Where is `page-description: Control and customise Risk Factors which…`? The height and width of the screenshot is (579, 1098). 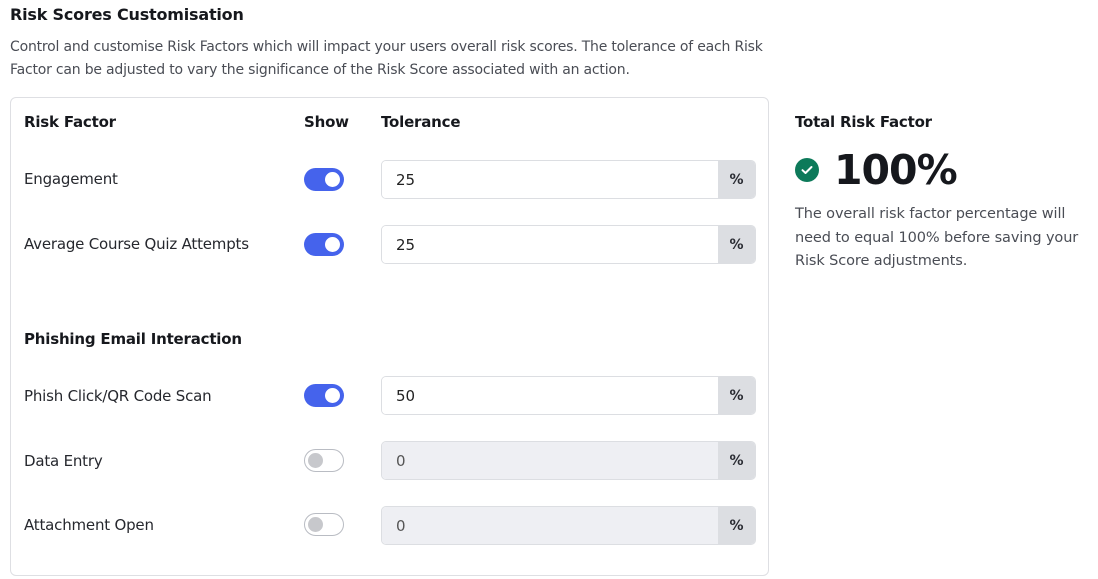
page-description: Control and customise Risk Factors which… is located at coordinates (386, 58).